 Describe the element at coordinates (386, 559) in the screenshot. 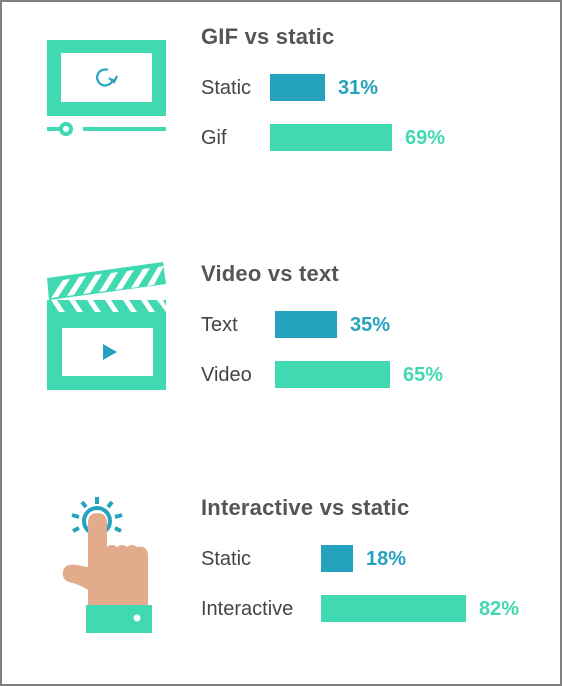

I see `value-label: 18%` at that location.